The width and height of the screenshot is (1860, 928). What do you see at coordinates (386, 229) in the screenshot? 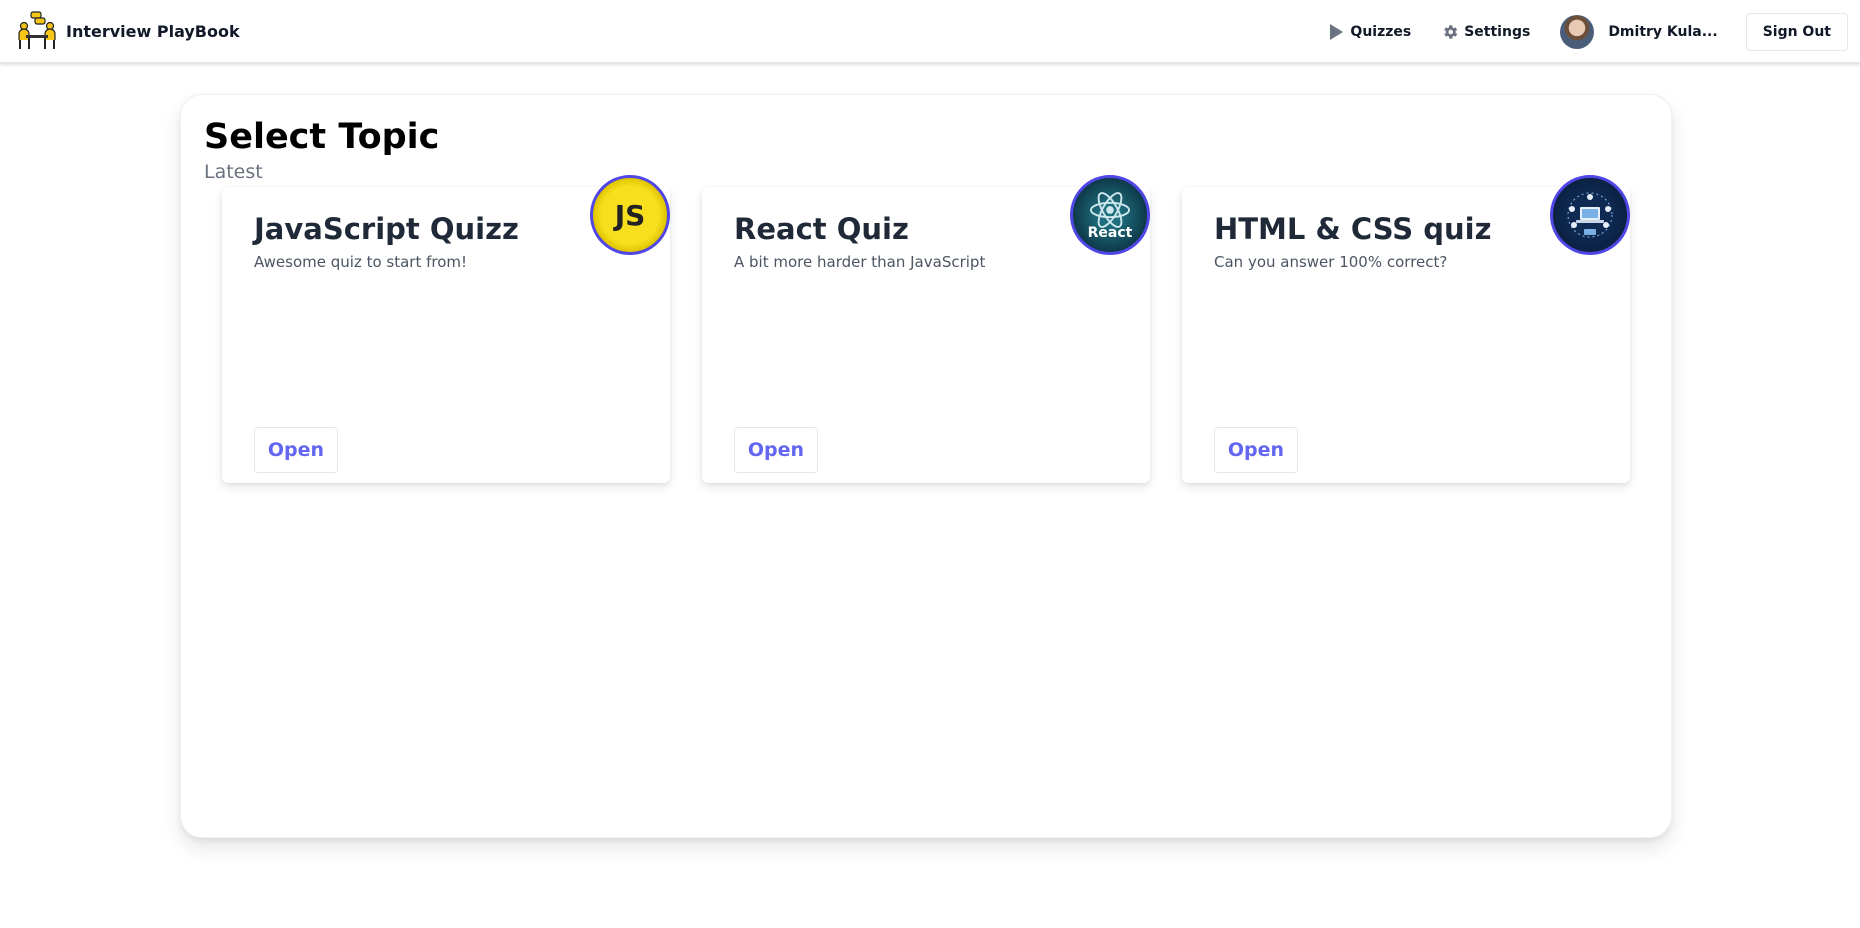
I see `card-title: JavaScript Quizz` at bounding box center [386, 229].